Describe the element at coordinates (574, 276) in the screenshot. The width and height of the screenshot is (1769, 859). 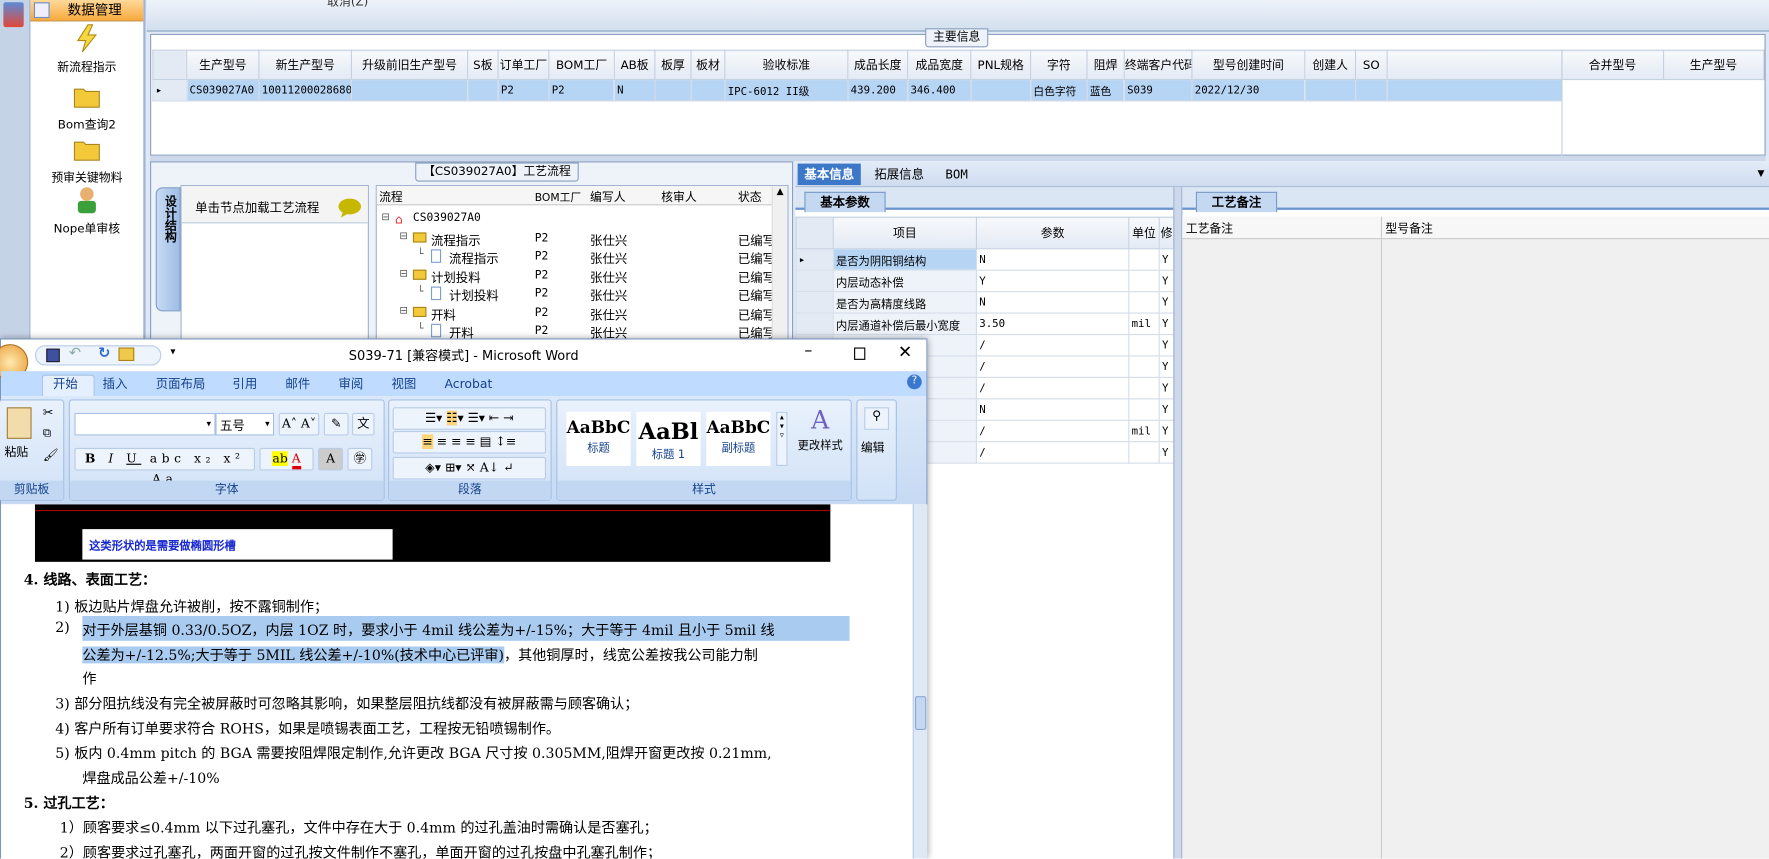
I see `tree-node: ⊟ 计划投料 P2 张仕兴 已编写` at that location.